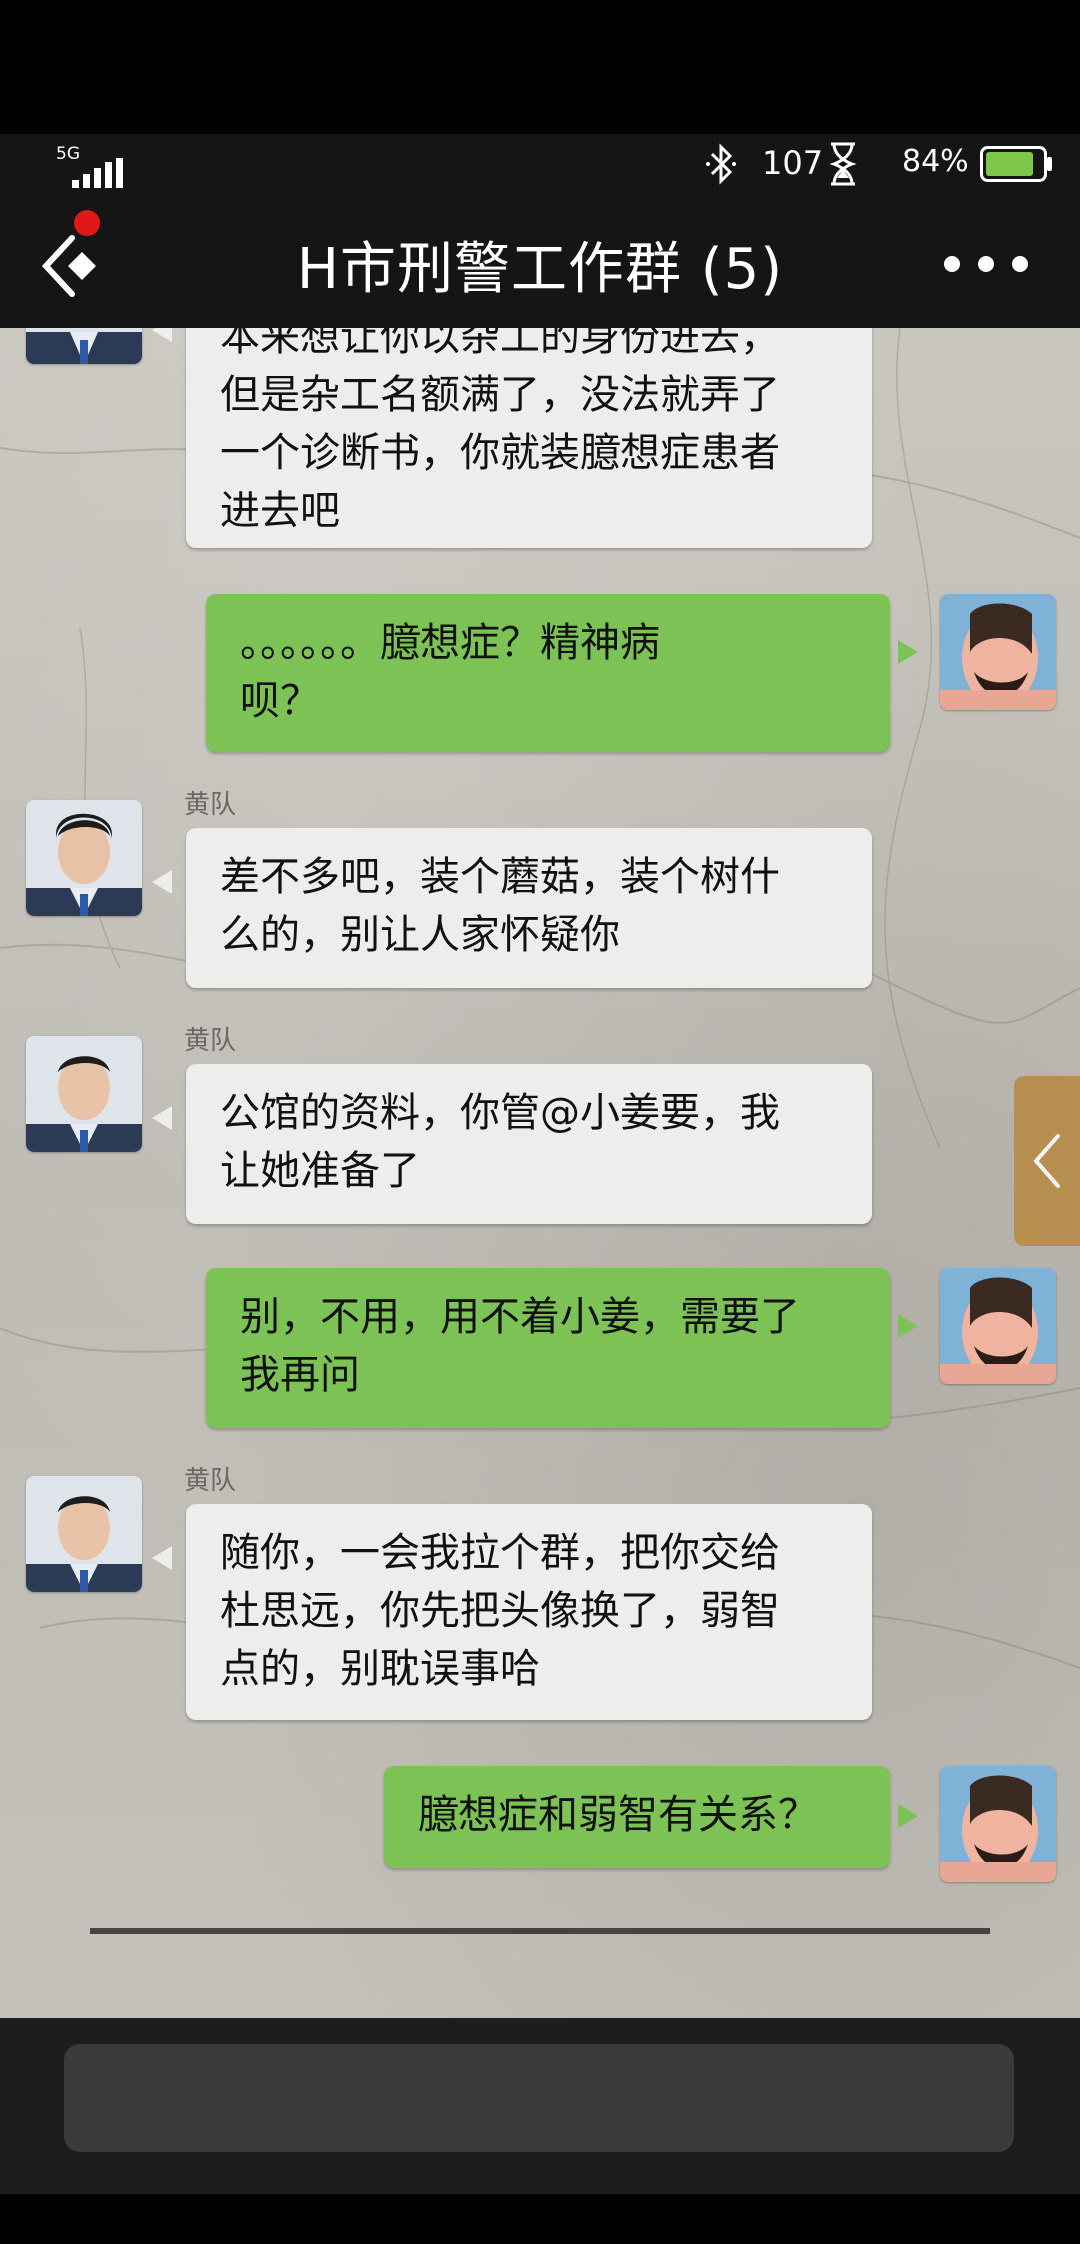 The image size is (1080, 2244). What do you see at coordinates (280, 701) in the screenshot?
I see `message-line: 呗？` at bounding box center [280, 701].